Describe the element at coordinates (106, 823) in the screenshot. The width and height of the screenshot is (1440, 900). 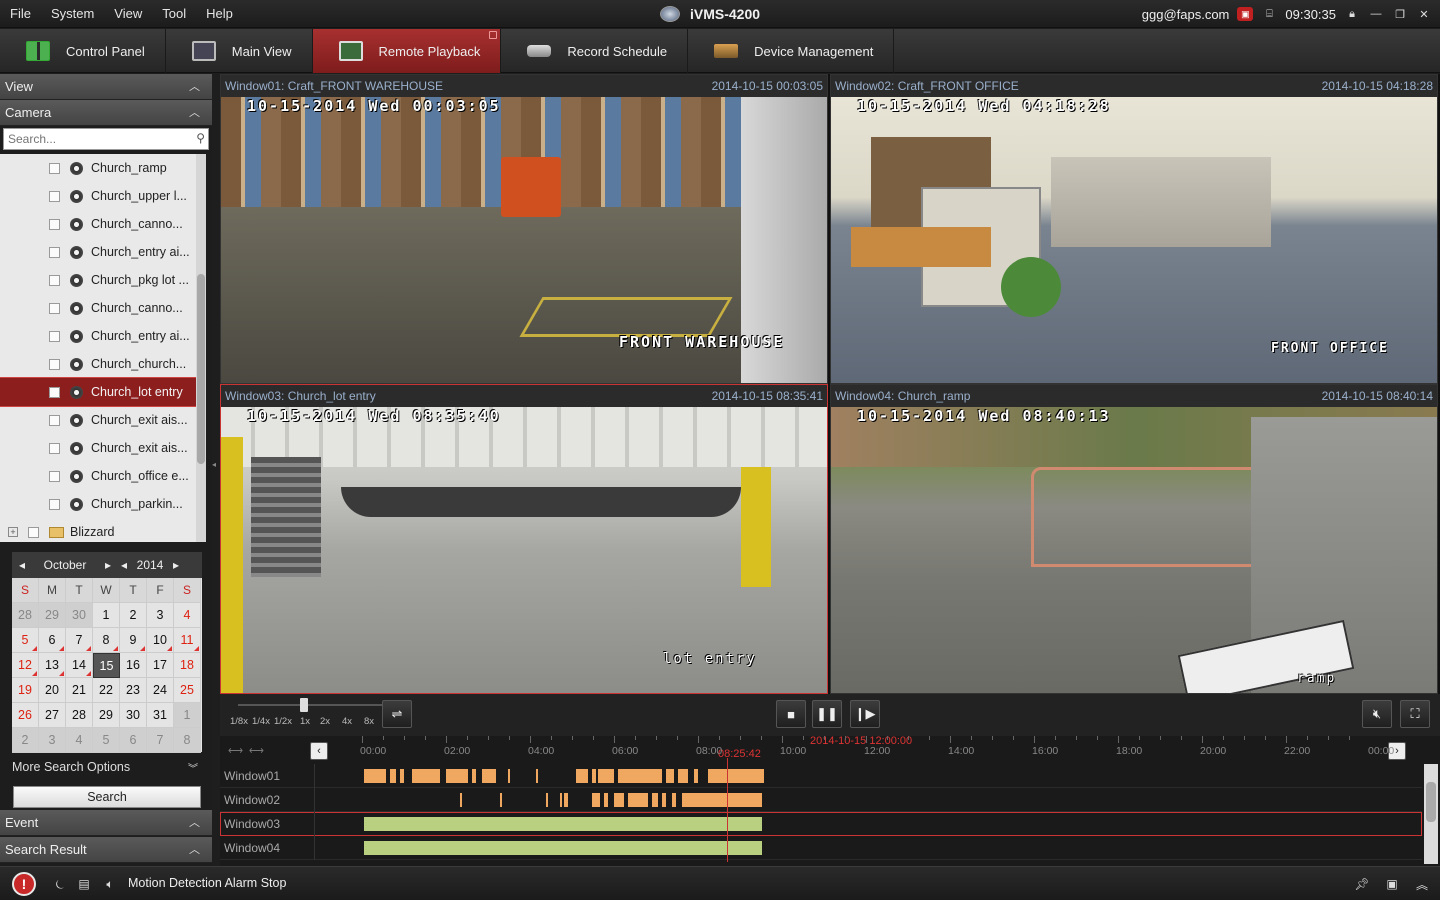
I see `event-section-header: Event ︿` at that location.